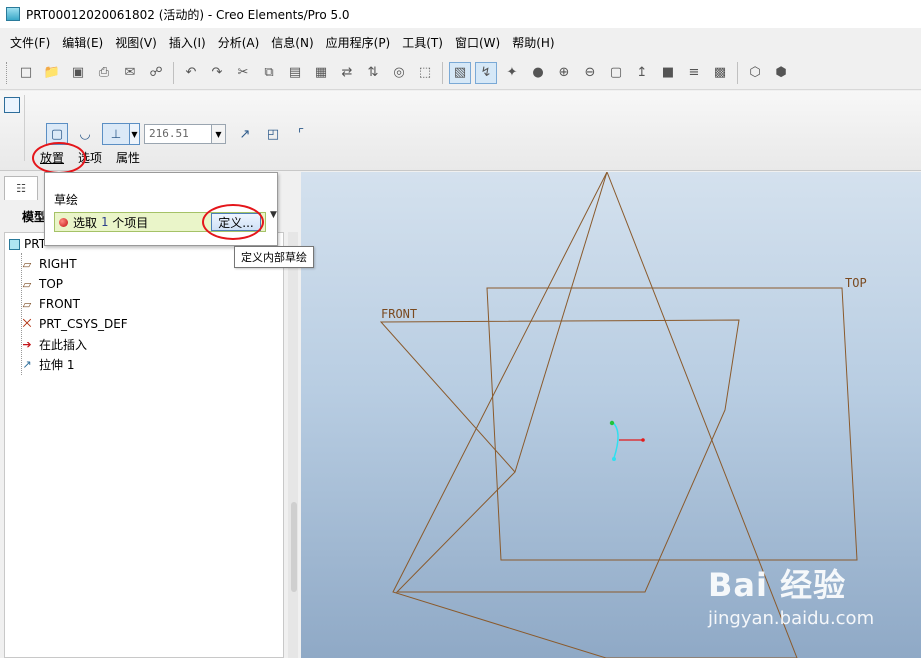  I want to click on menu-insert: 插入(I), so click(187, 43).